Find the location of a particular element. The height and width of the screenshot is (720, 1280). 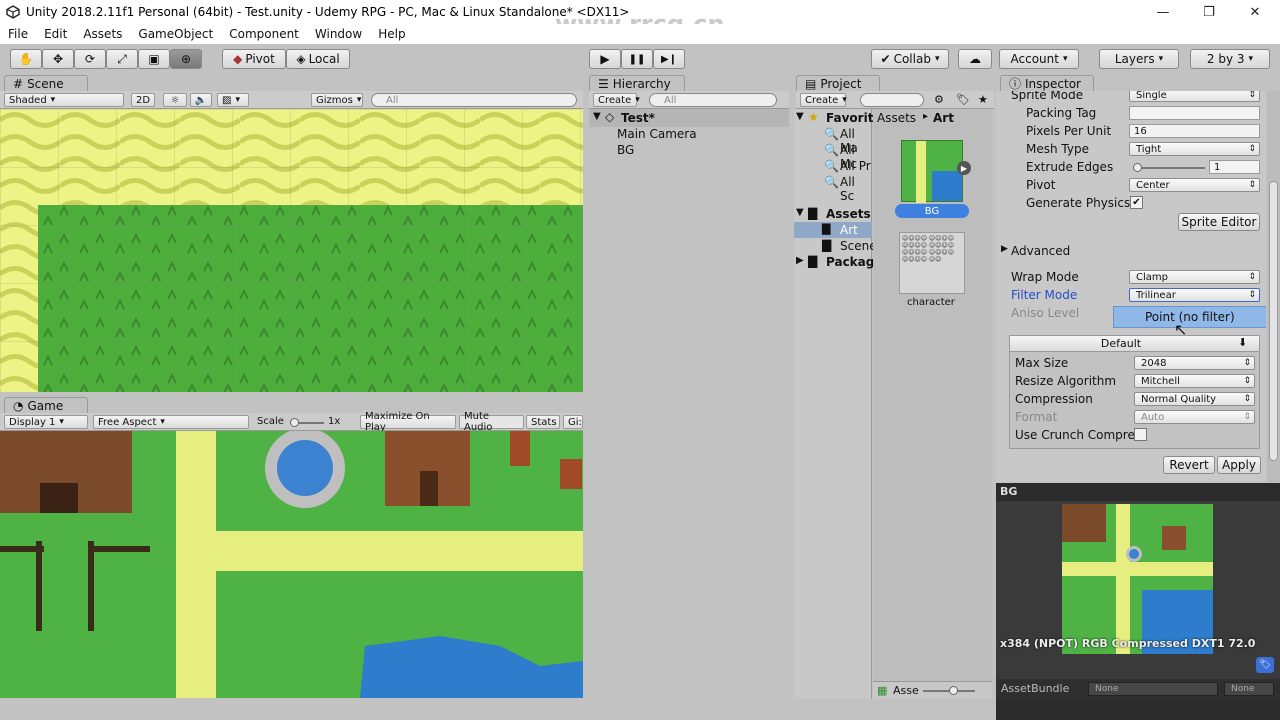

advanced-label: Advanced is located at coordinates (1040, 251).